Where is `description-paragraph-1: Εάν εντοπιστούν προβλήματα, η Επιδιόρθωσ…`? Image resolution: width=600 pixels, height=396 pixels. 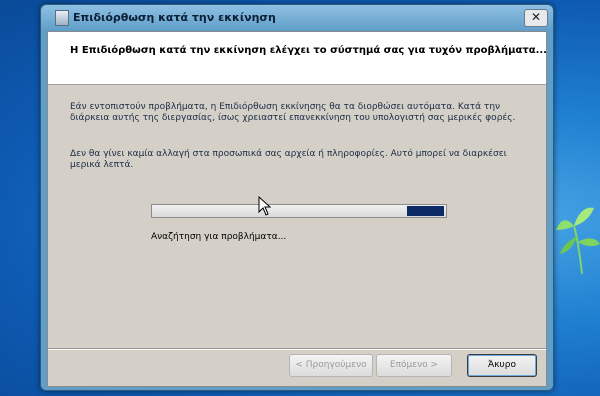
description-paragraph-1: Εάν εντοπιστούν προβλήματα, η Επιδιόρθωσ… is located at coordinates (293, 112).